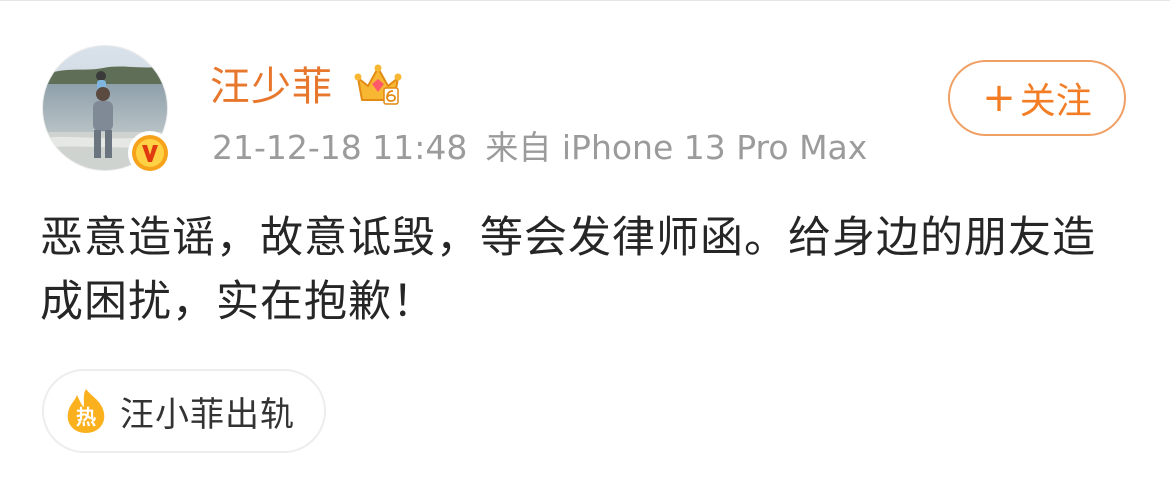 Image resolution: width=1170 pixels, height=494 pixels. I want to click on crown-icon, so click(378, 85).